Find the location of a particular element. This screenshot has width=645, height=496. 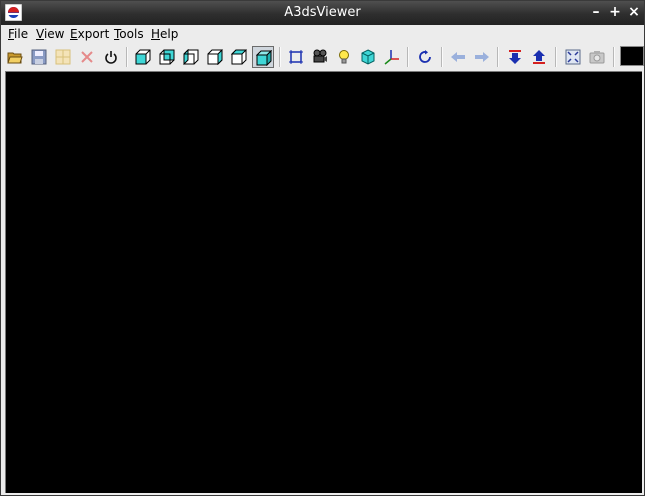

frame-icon is located at coordinates (296, 57).